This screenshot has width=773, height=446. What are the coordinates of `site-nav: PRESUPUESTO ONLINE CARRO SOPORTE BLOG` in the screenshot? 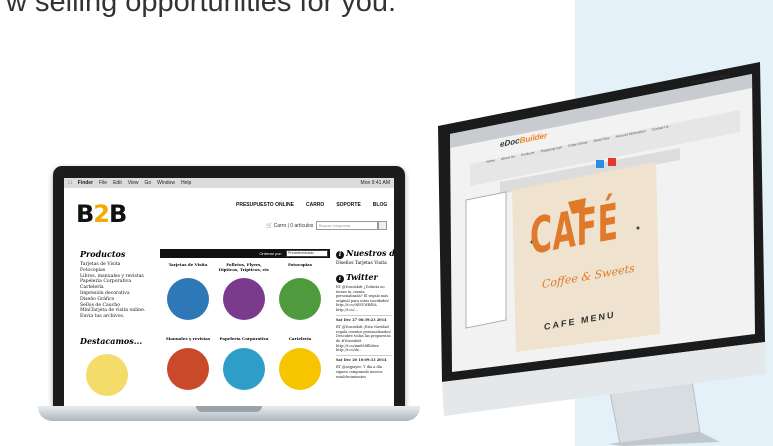 It's located at (311, 205).